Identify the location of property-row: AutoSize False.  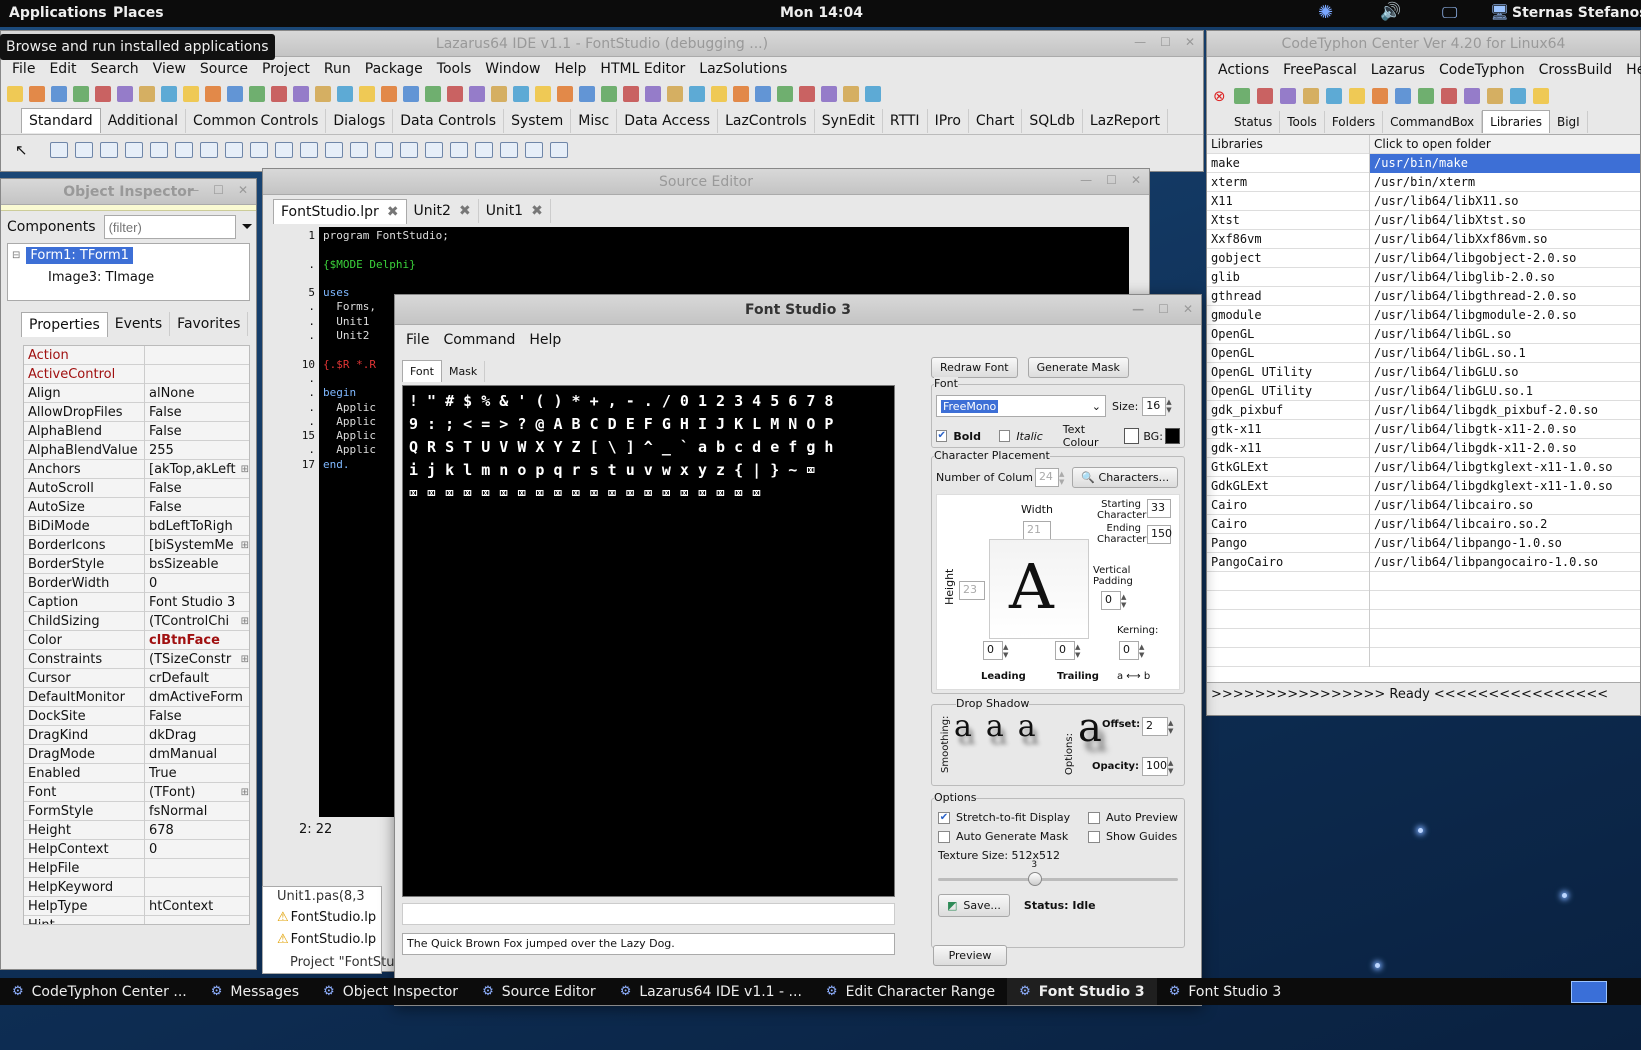
(136, 507).